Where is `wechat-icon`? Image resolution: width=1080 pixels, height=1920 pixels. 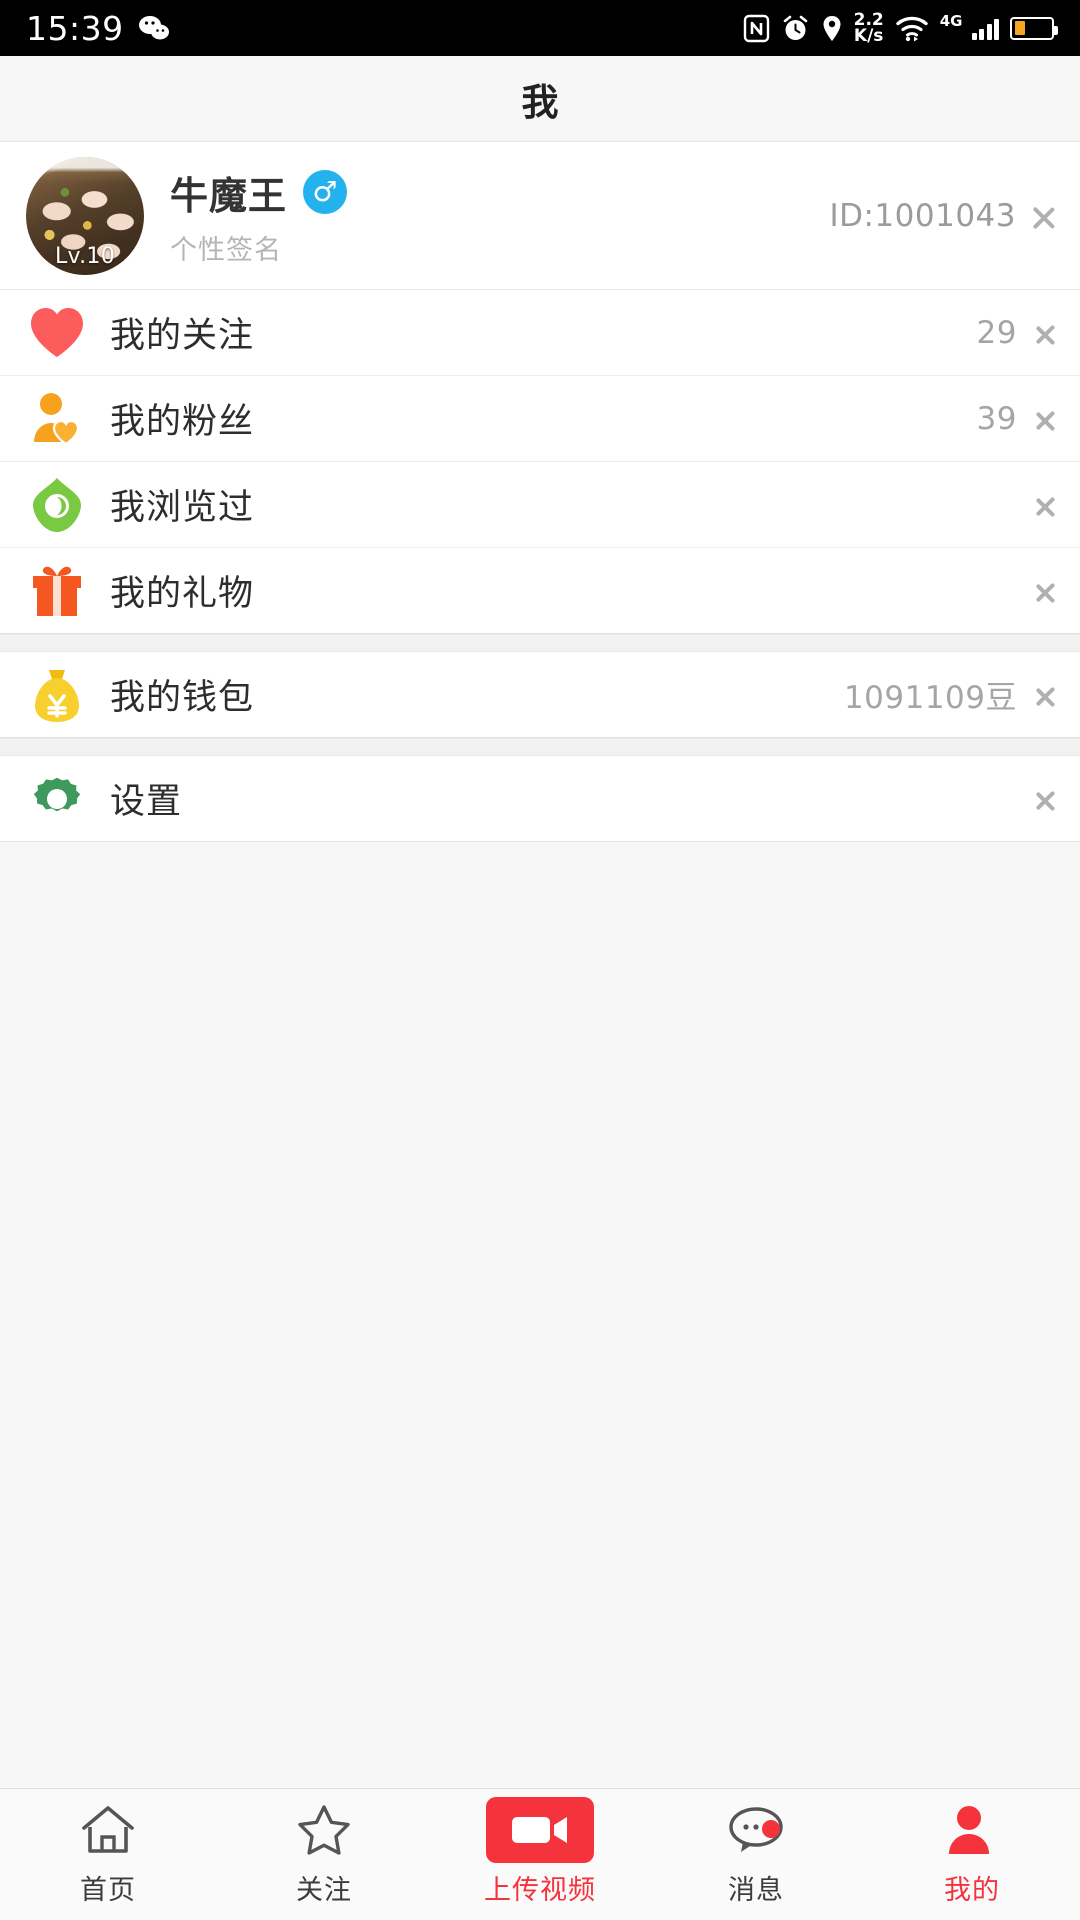 wechat-icon is located at coordinates (154, 28).